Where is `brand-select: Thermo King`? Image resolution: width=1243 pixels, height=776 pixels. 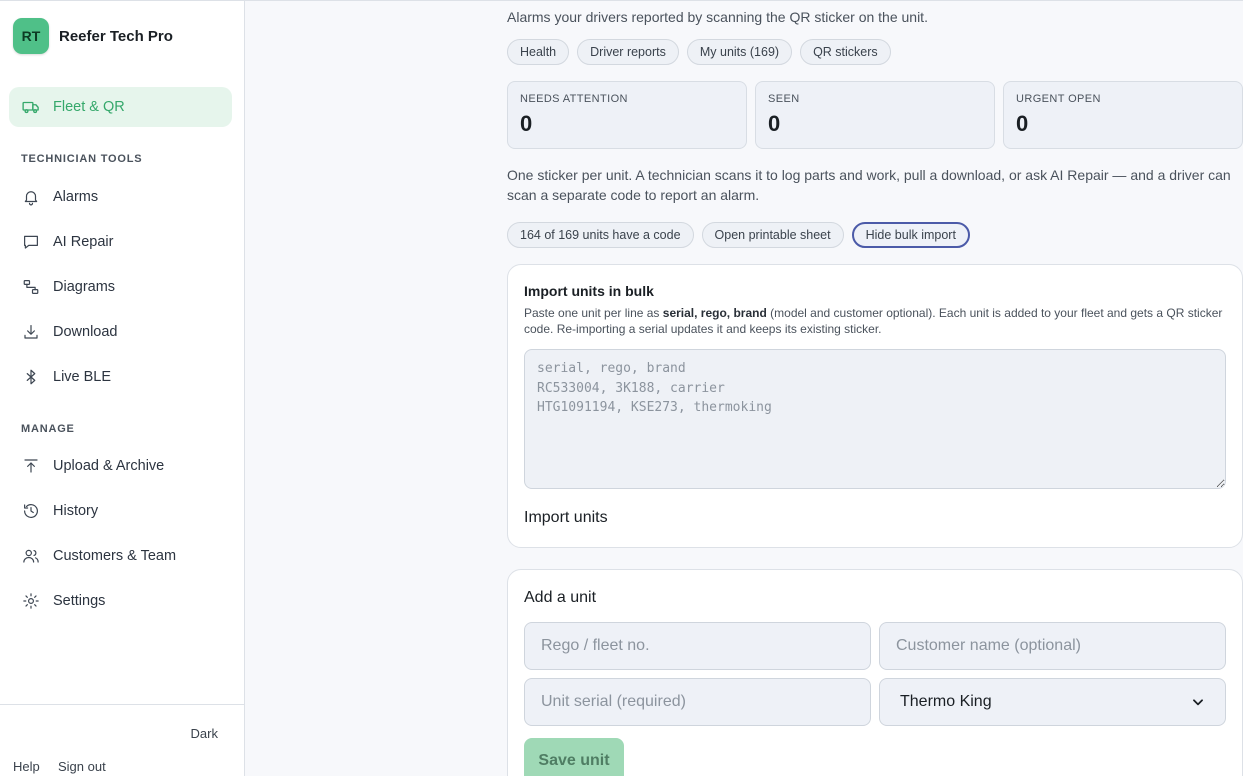
brand-select: Thermo King is located at coordinates (1052, 702).